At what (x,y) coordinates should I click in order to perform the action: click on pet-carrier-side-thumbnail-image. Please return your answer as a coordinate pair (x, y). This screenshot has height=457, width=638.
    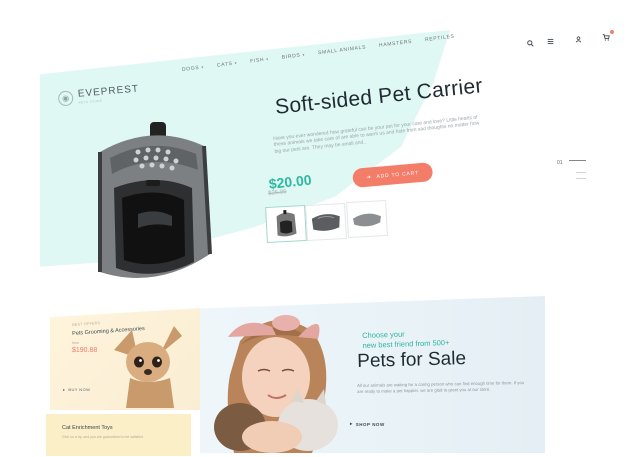
    Looking at the image, I should click on (325, 222).